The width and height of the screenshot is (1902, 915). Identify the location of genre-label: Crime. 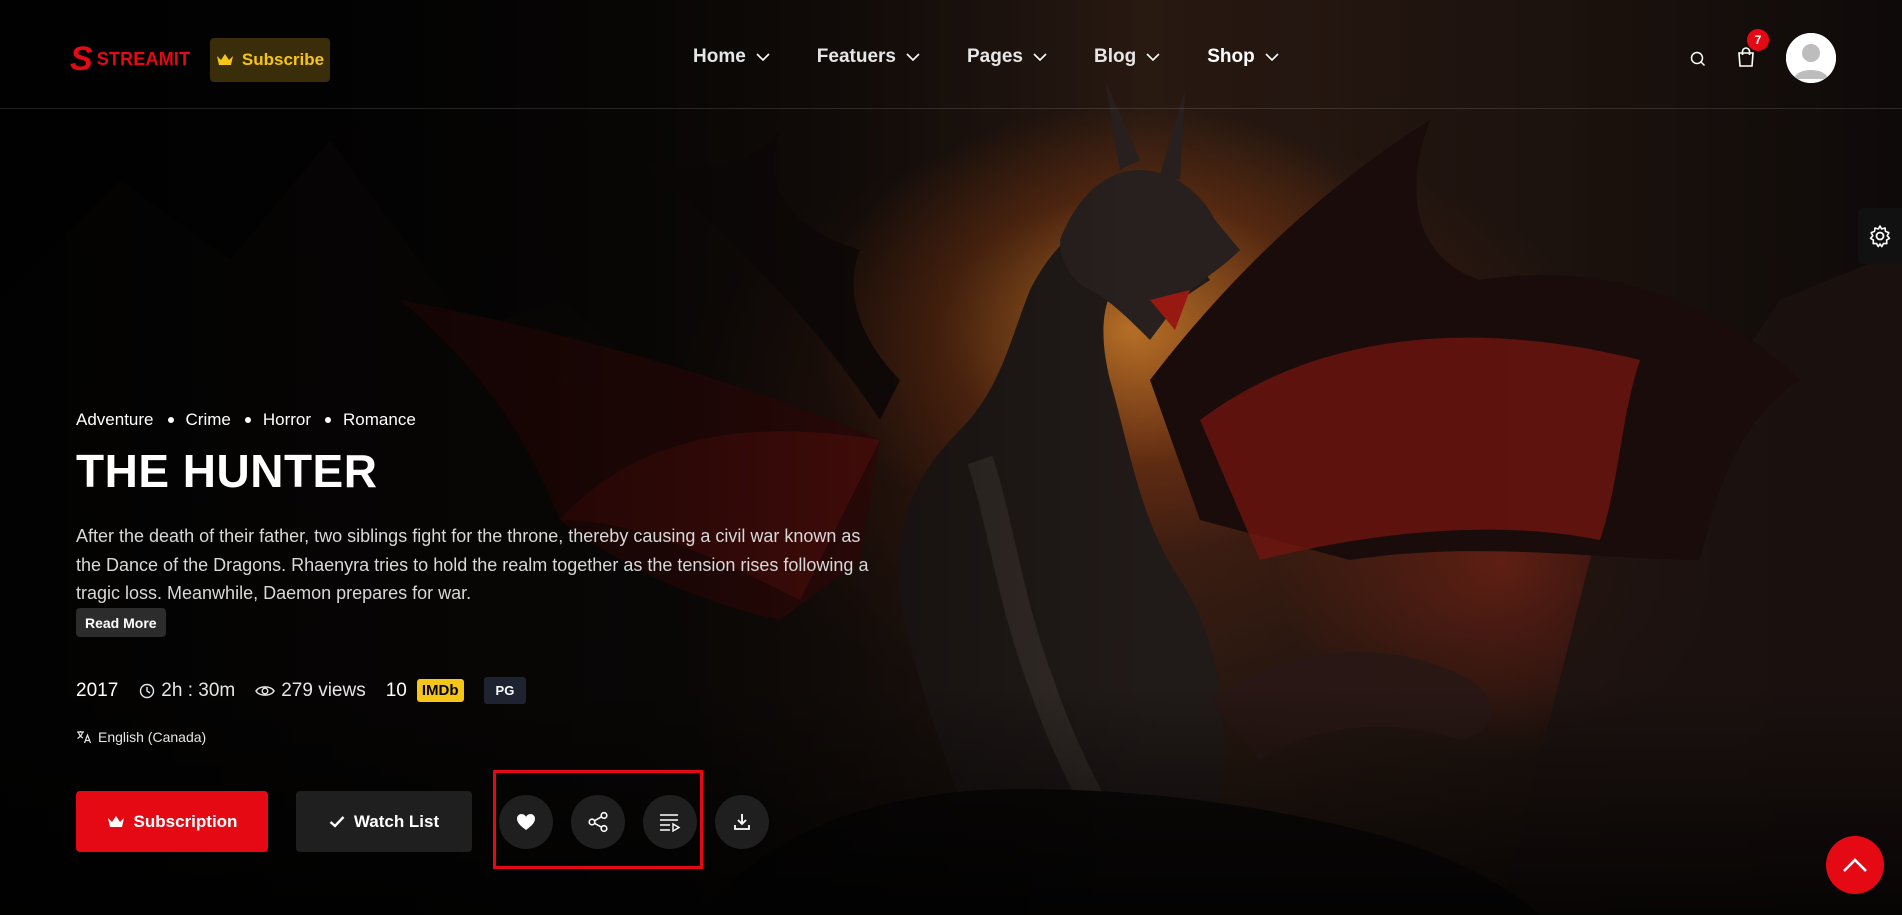
(208, 419).